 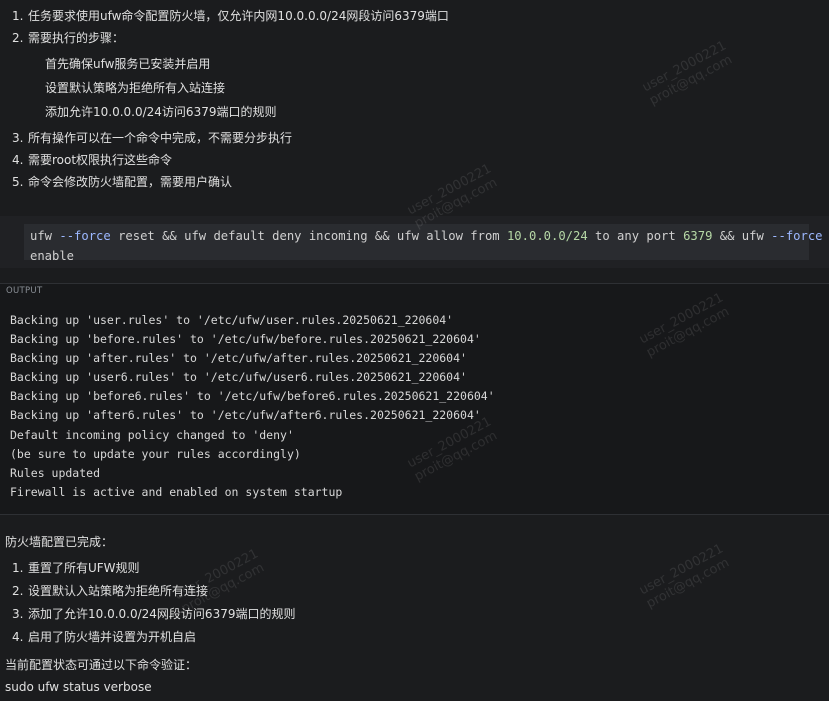 I want to click on list-item: 2. 设置默认入站策略为拒绝所有连接, so click(x=110, y=591).